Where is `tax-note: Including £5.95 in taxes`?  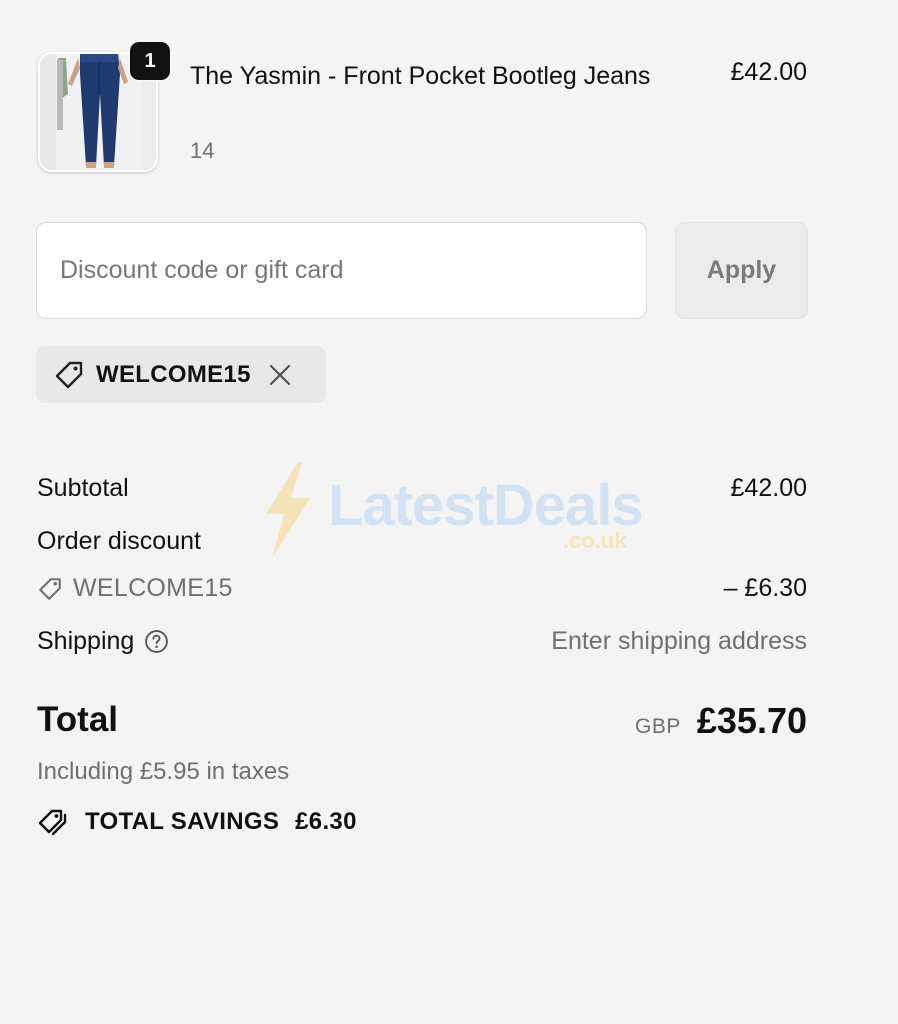
tax-note: Including £5.95 in taxes is located at coordinates (163, 771).